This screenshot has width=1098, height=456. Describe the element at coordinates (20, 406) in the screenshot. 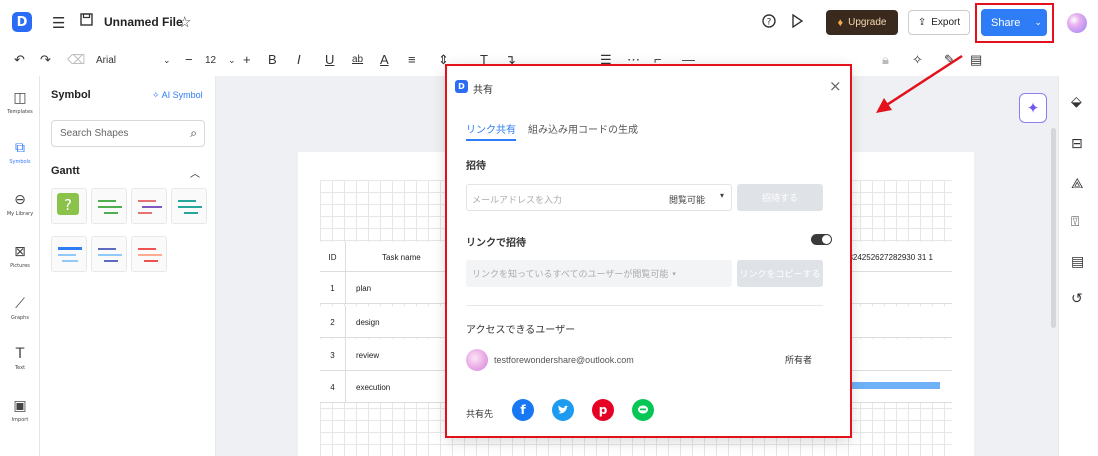

I see `import-icon: ▣` at that location.